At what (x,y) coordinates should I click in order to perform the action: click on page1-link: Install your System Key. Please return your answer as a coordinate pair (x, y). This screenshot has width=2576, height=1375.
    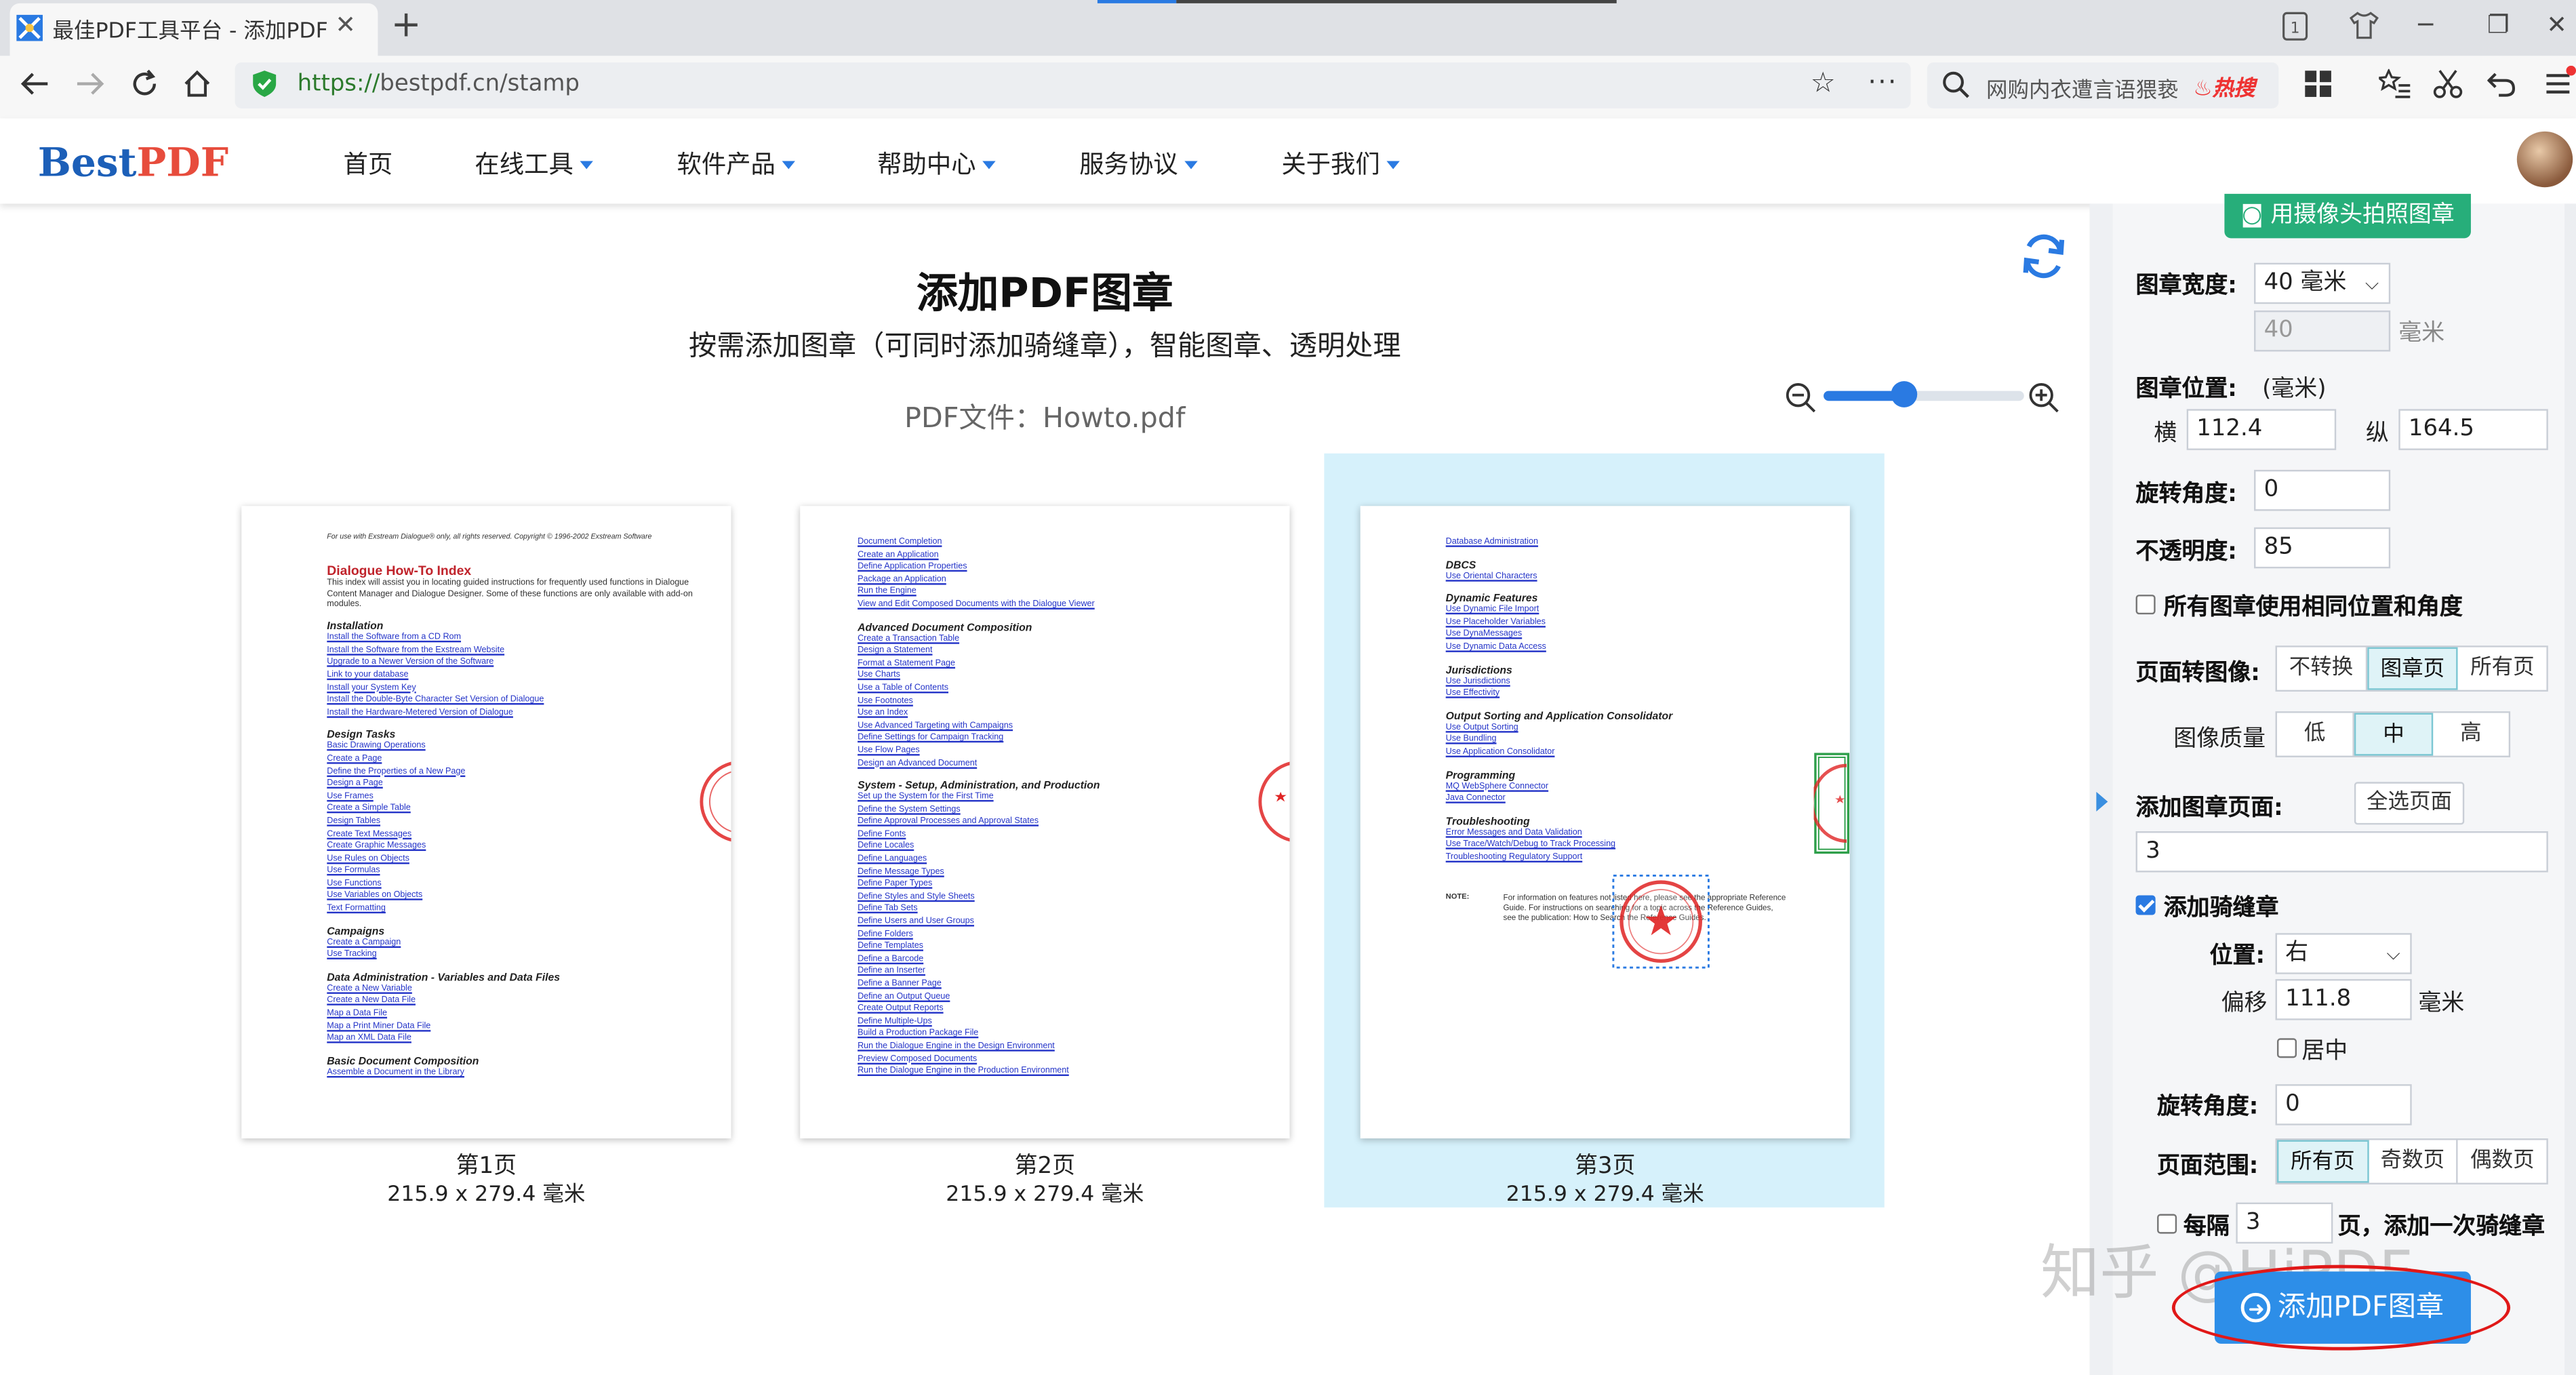
    Looking at the image, I should click on (510, 689).